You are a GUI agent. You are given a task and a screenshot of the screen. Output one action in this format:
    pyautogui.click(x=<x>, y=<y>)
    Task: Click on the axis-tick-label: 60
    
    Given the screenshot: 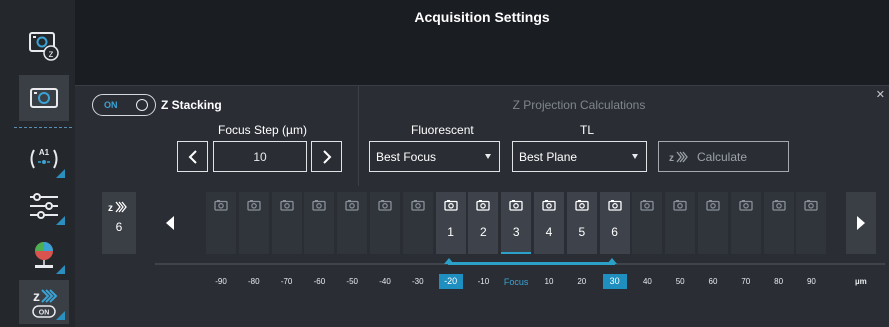 What is the action you would take?
    pyautogui.click(x=713, y=281)
    